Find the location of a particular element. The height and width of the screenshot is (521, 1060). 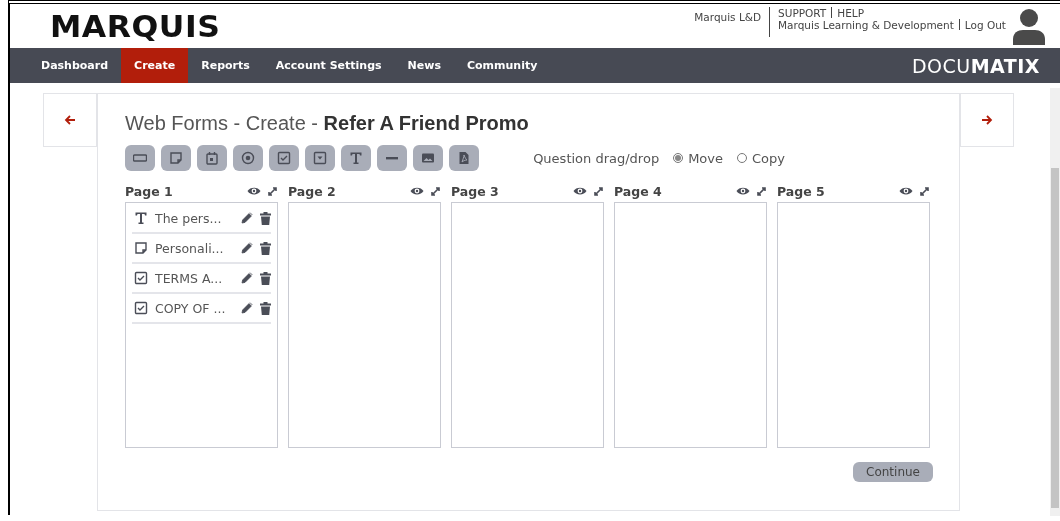

pdf-icon is located at coordinates (464, 158).